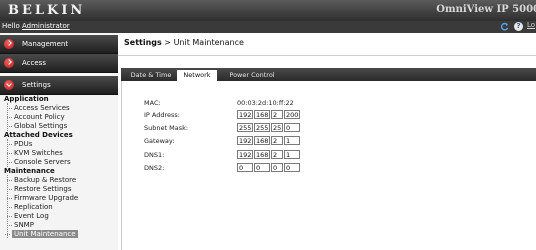 This screenshot has height=250, width=536. Describe the element at coordinates (29, 171) in the screenshot. I see `tree-group-maintenance: Maintenance` at that location.